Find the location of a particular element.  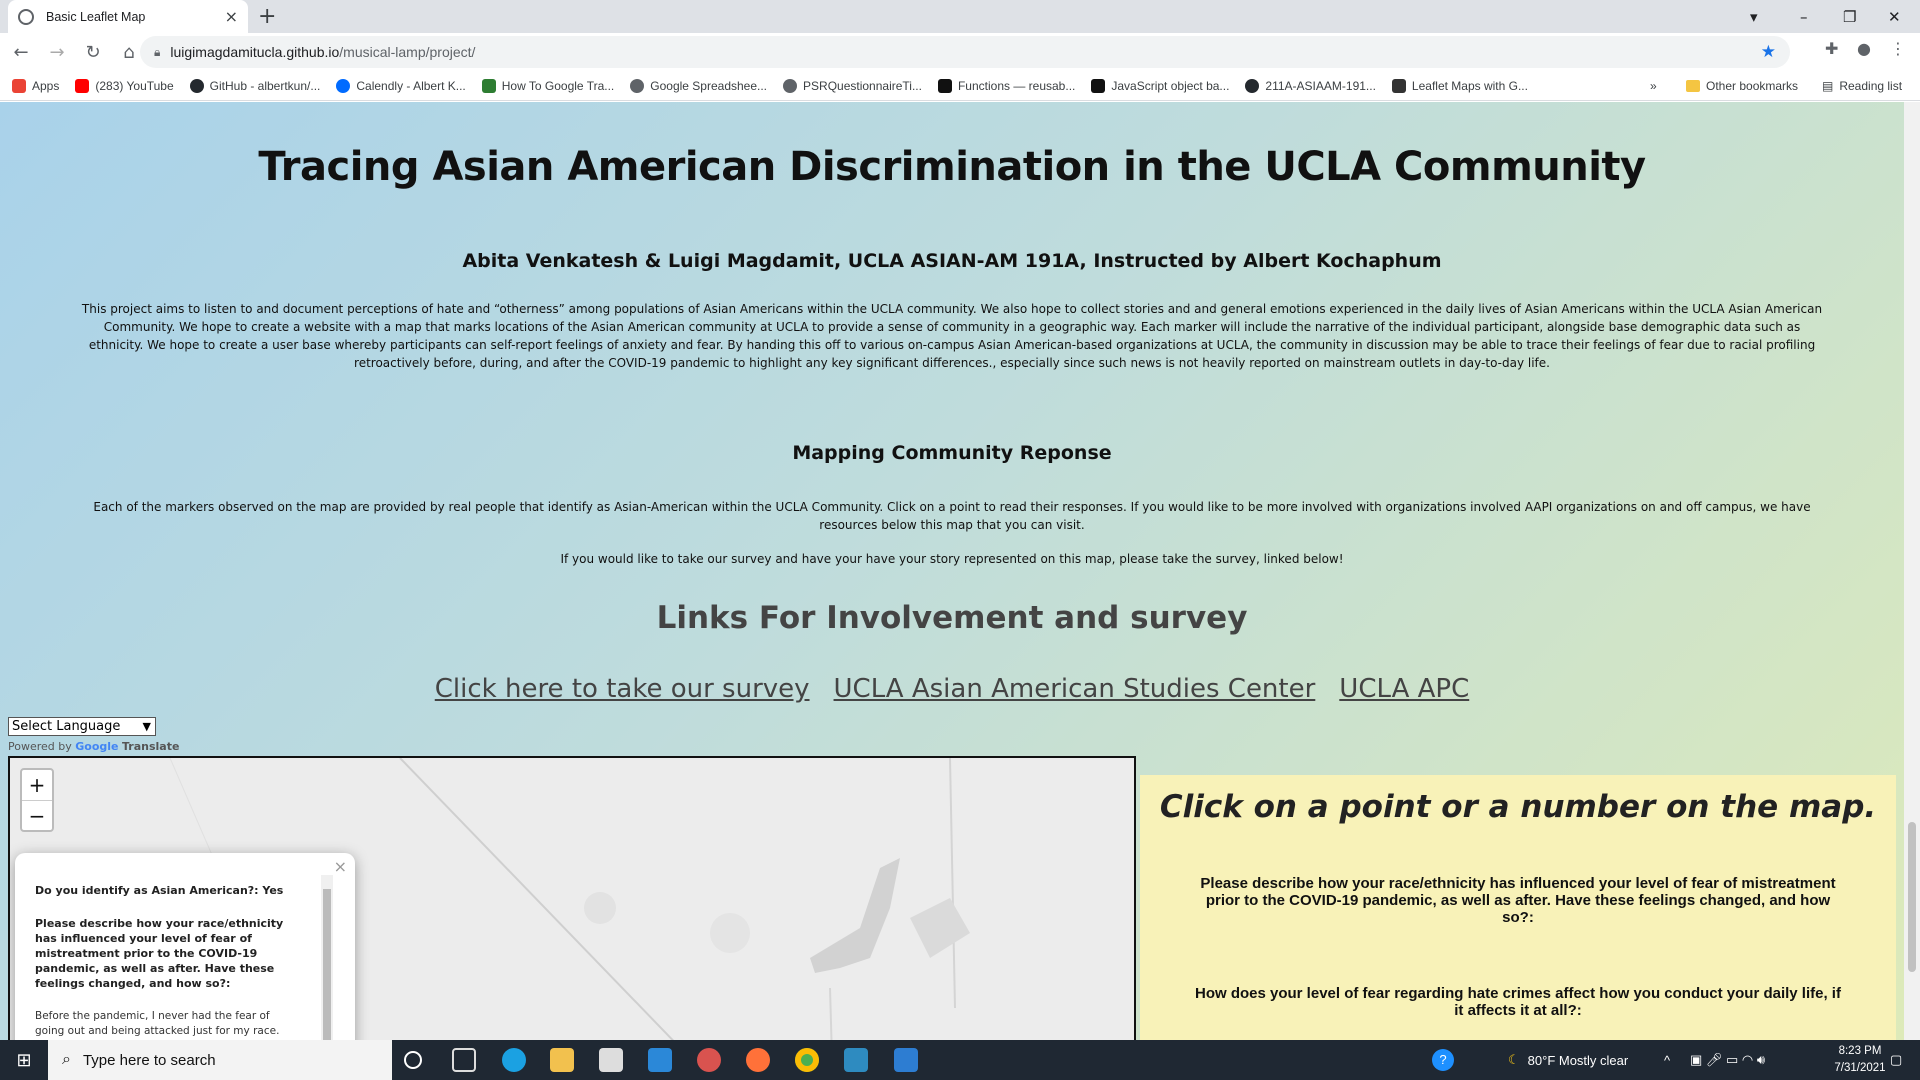

aasc-link: UCLA Asian American Studies Center is located at coordinates (1075, 689).